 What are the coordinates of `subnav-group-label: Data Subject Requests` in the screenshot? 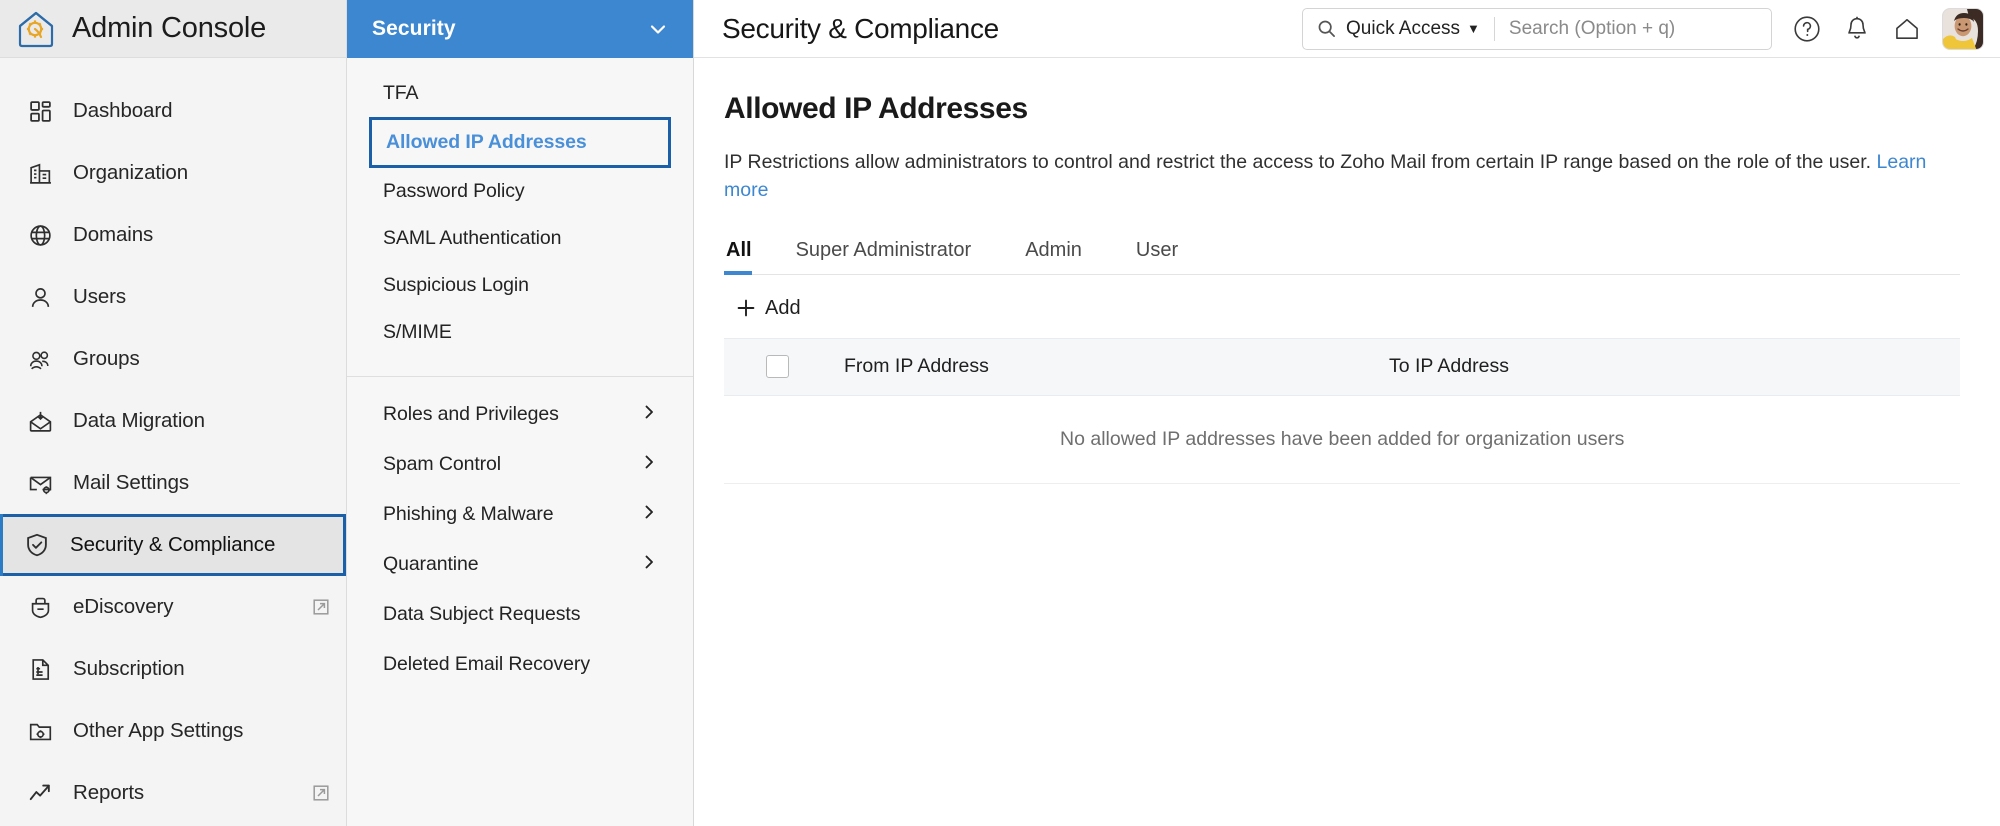 It's located at (482, 613).